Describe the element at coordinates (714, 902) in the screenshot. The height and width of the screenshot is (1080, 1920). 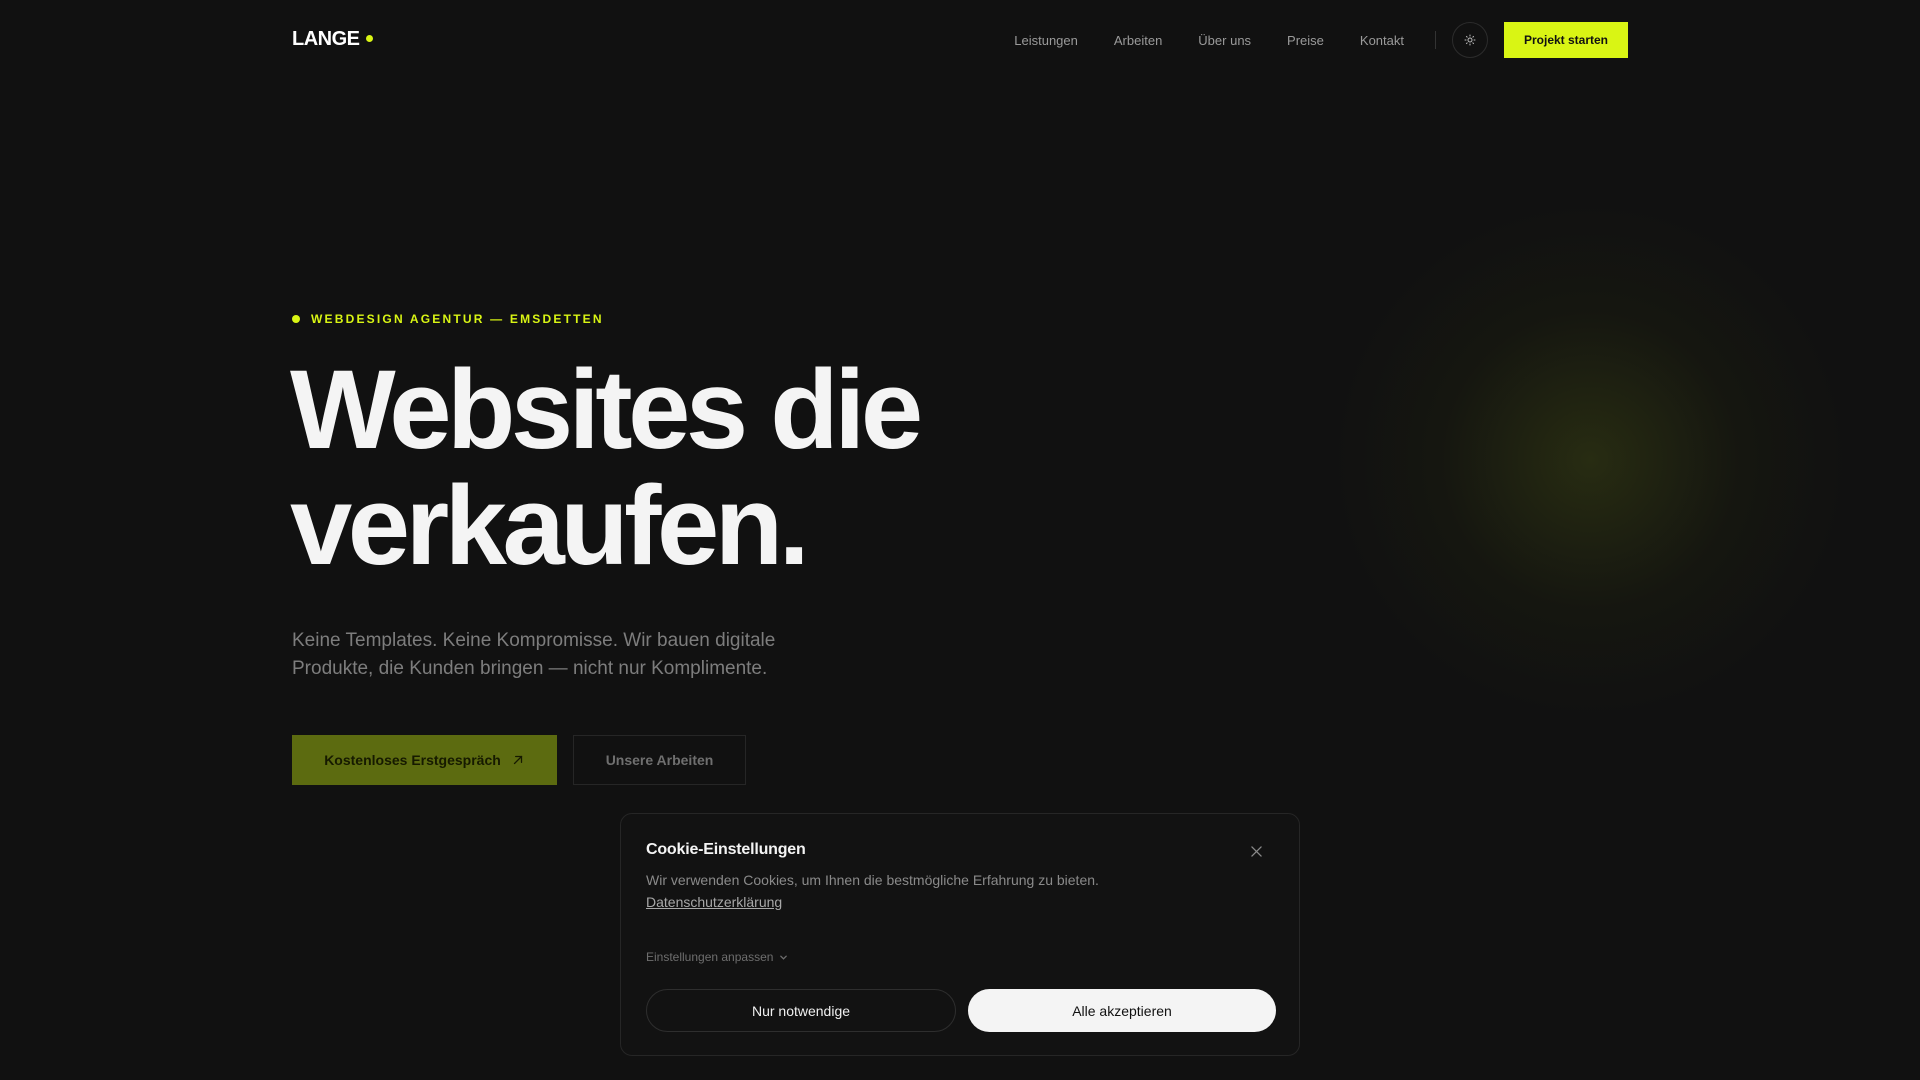
I see `privacy-policy-link: Datenschutzerklärung` at that location.